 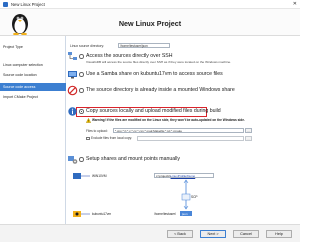 I want to click on sidebar-item-source-access: Source code access, so click(x=33, y=87).